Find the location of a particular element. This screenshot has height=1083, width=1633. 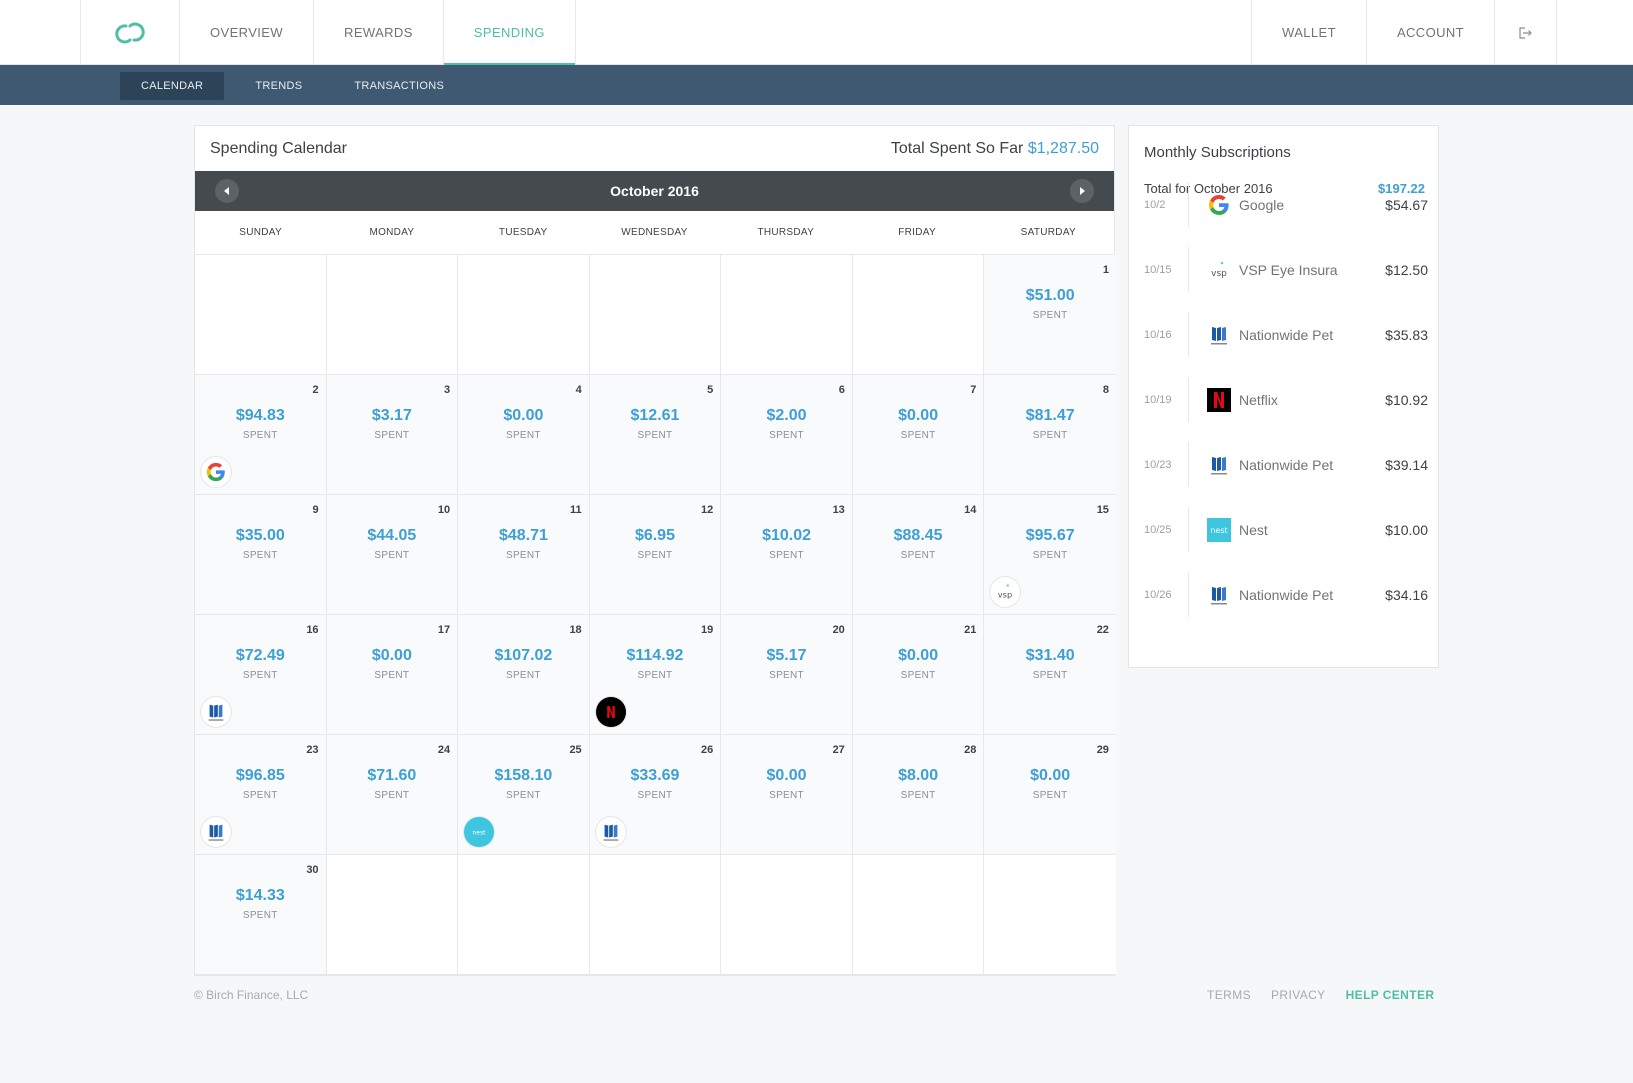

day-cell-30: 30 $14.33 SPENT is located at coordinates (261, 915).